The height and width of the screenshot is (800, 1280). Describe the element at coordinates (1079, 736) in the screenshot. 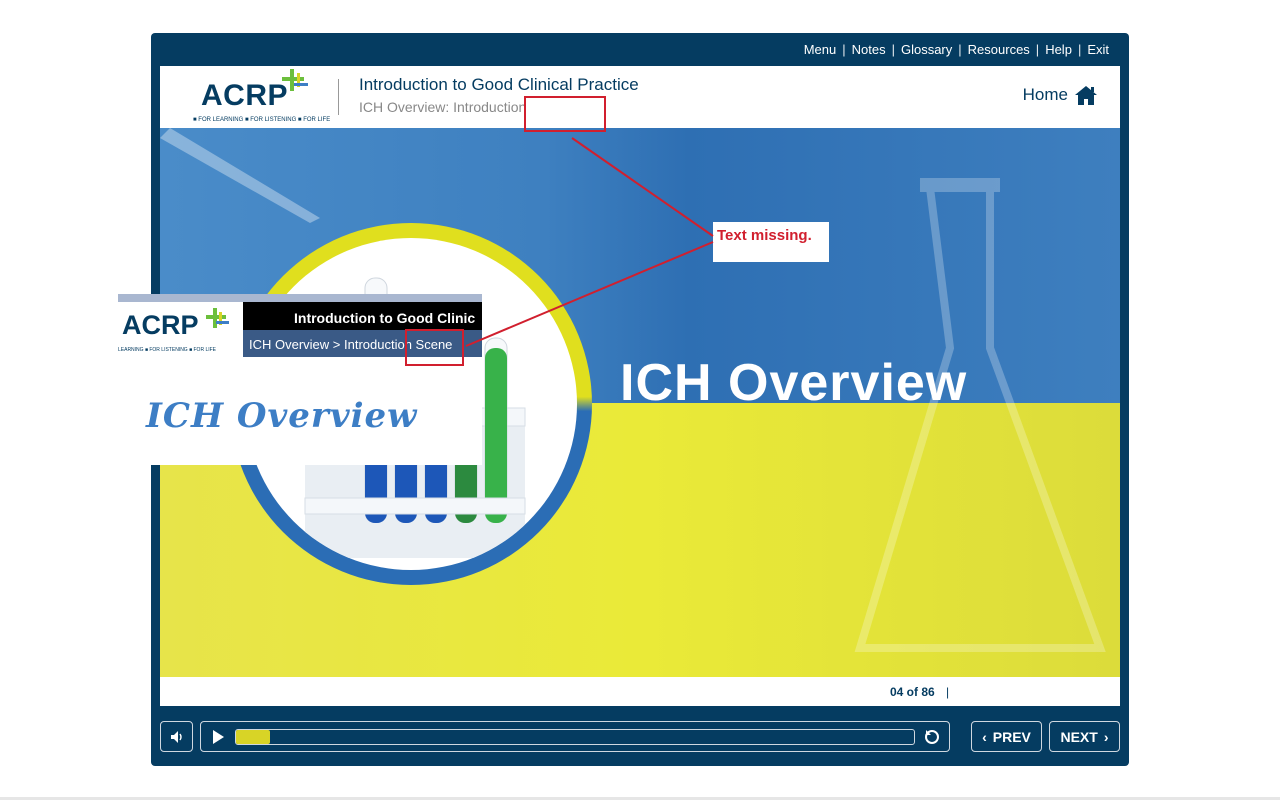

I see `next-label: NEXT` at that location.